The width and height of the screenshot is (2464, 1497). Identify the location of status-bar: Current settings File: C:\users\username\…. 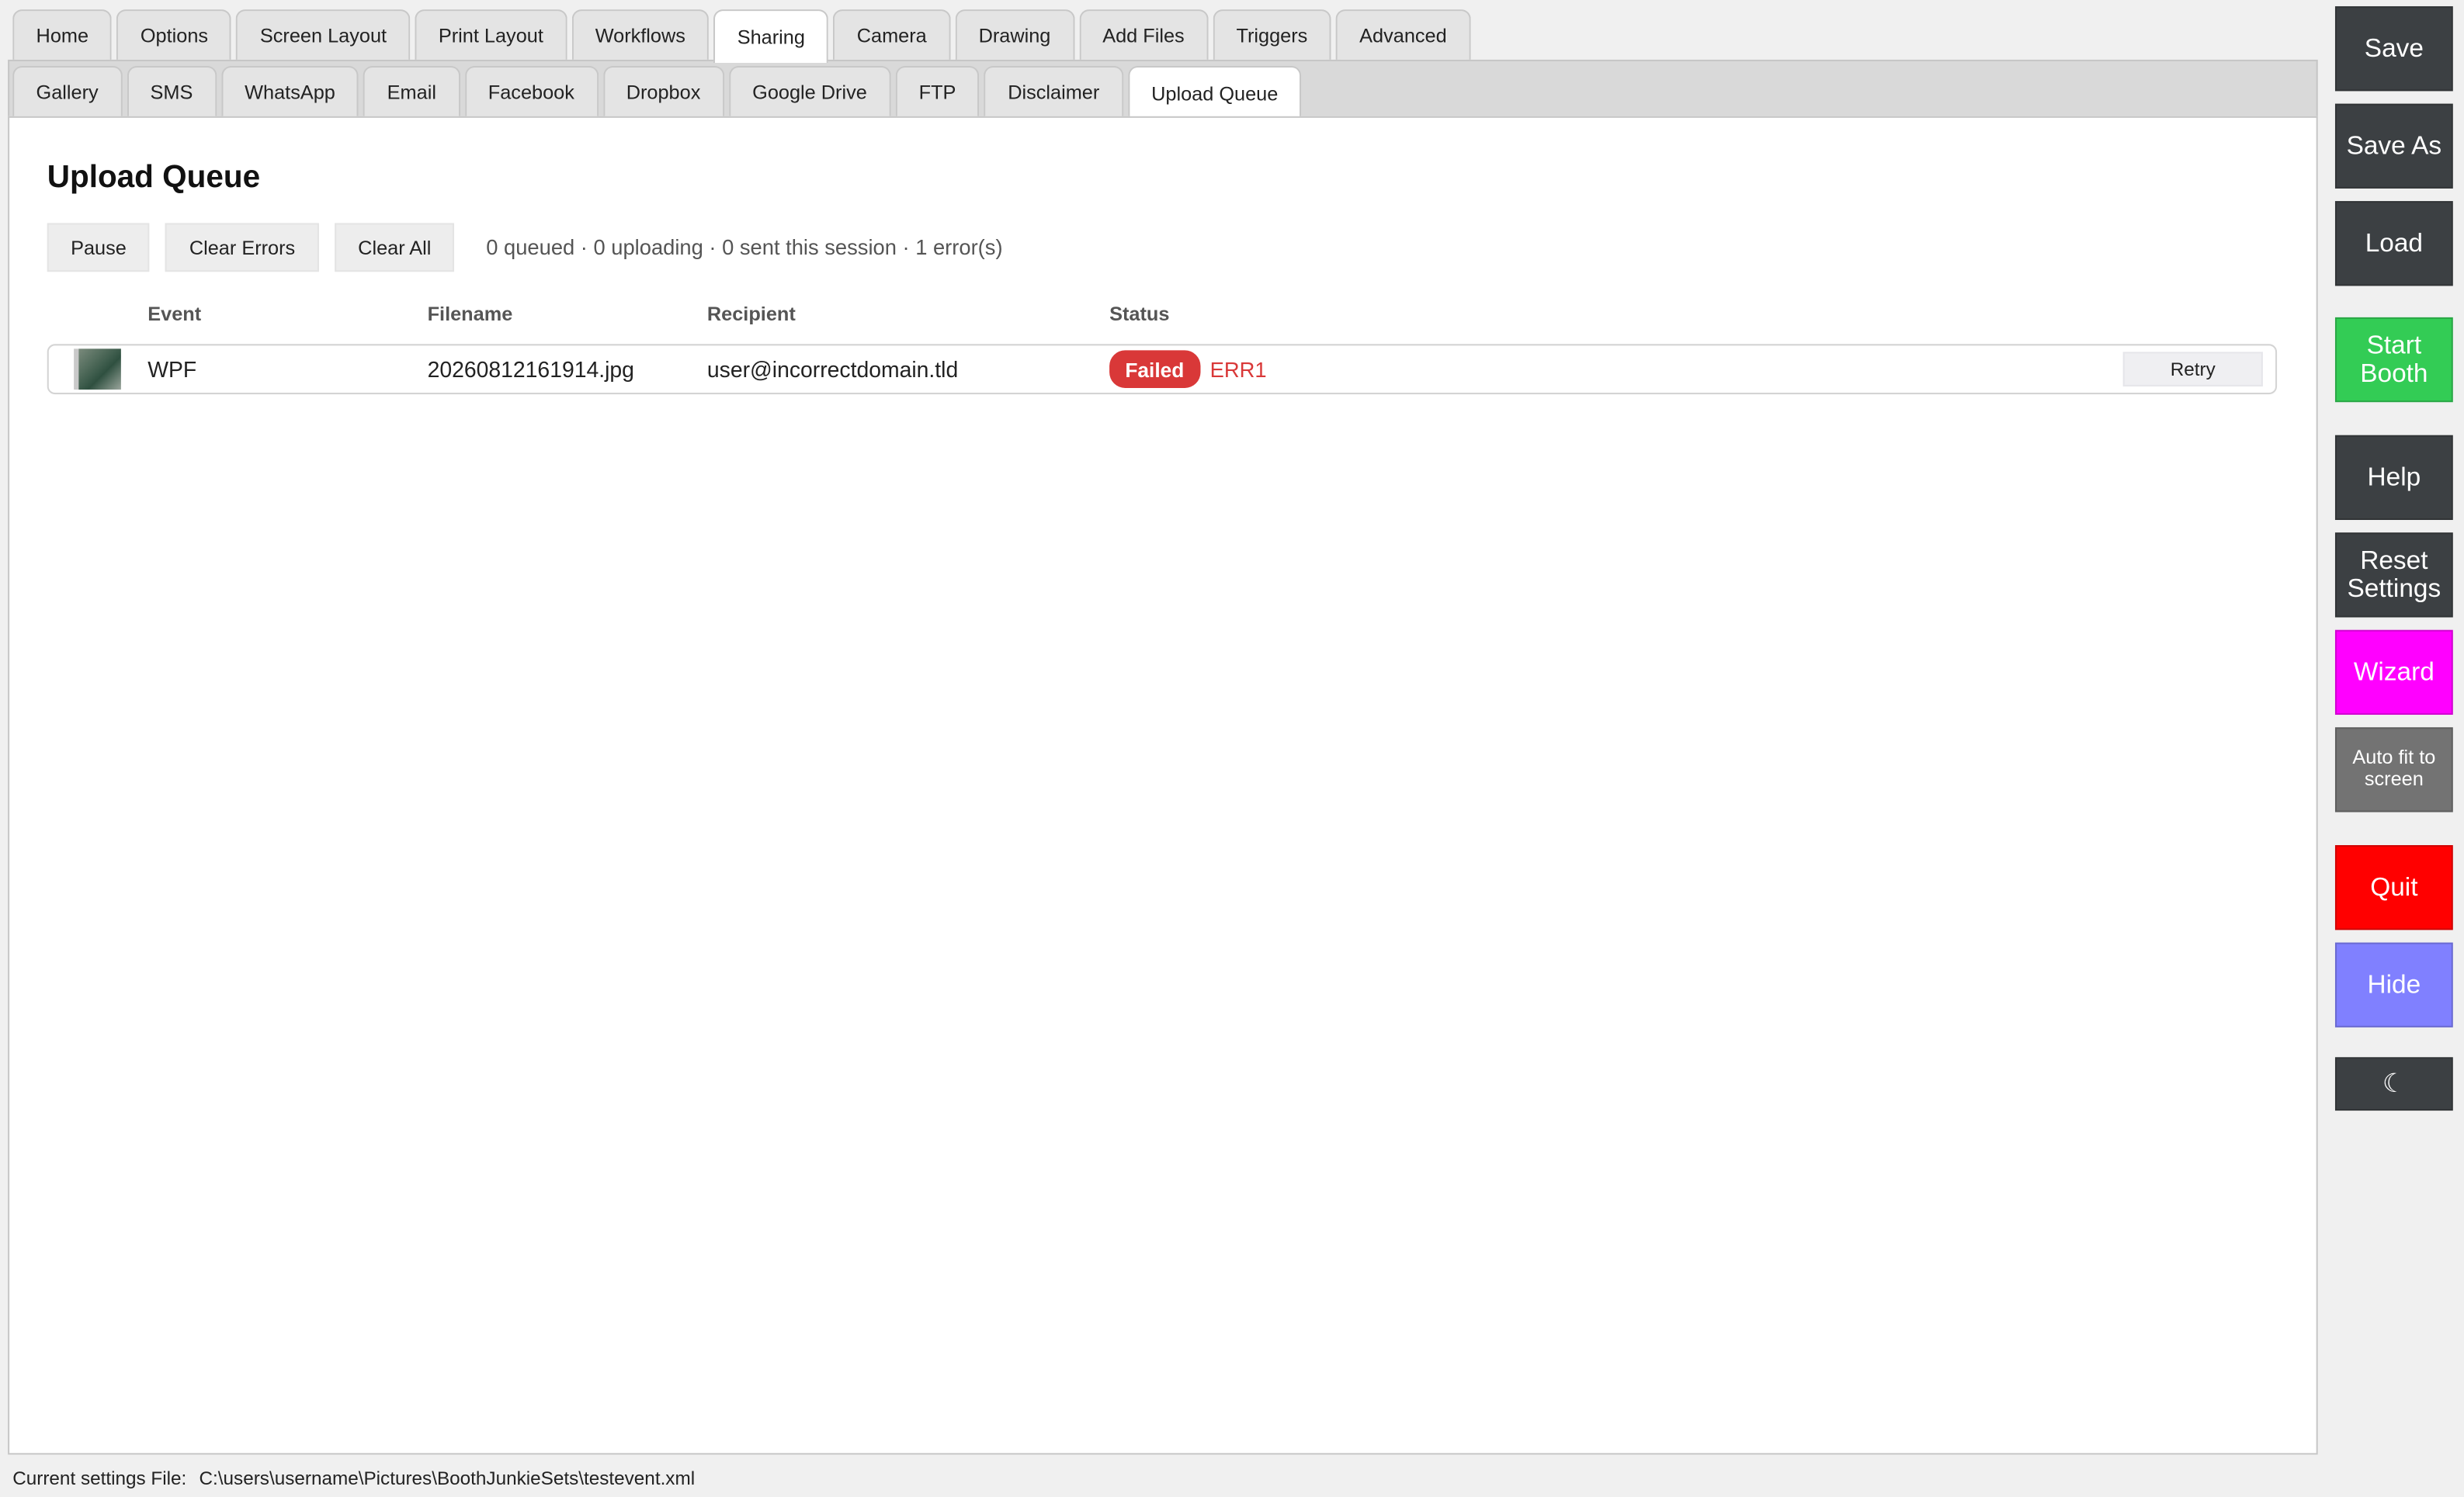
(353, 1479).